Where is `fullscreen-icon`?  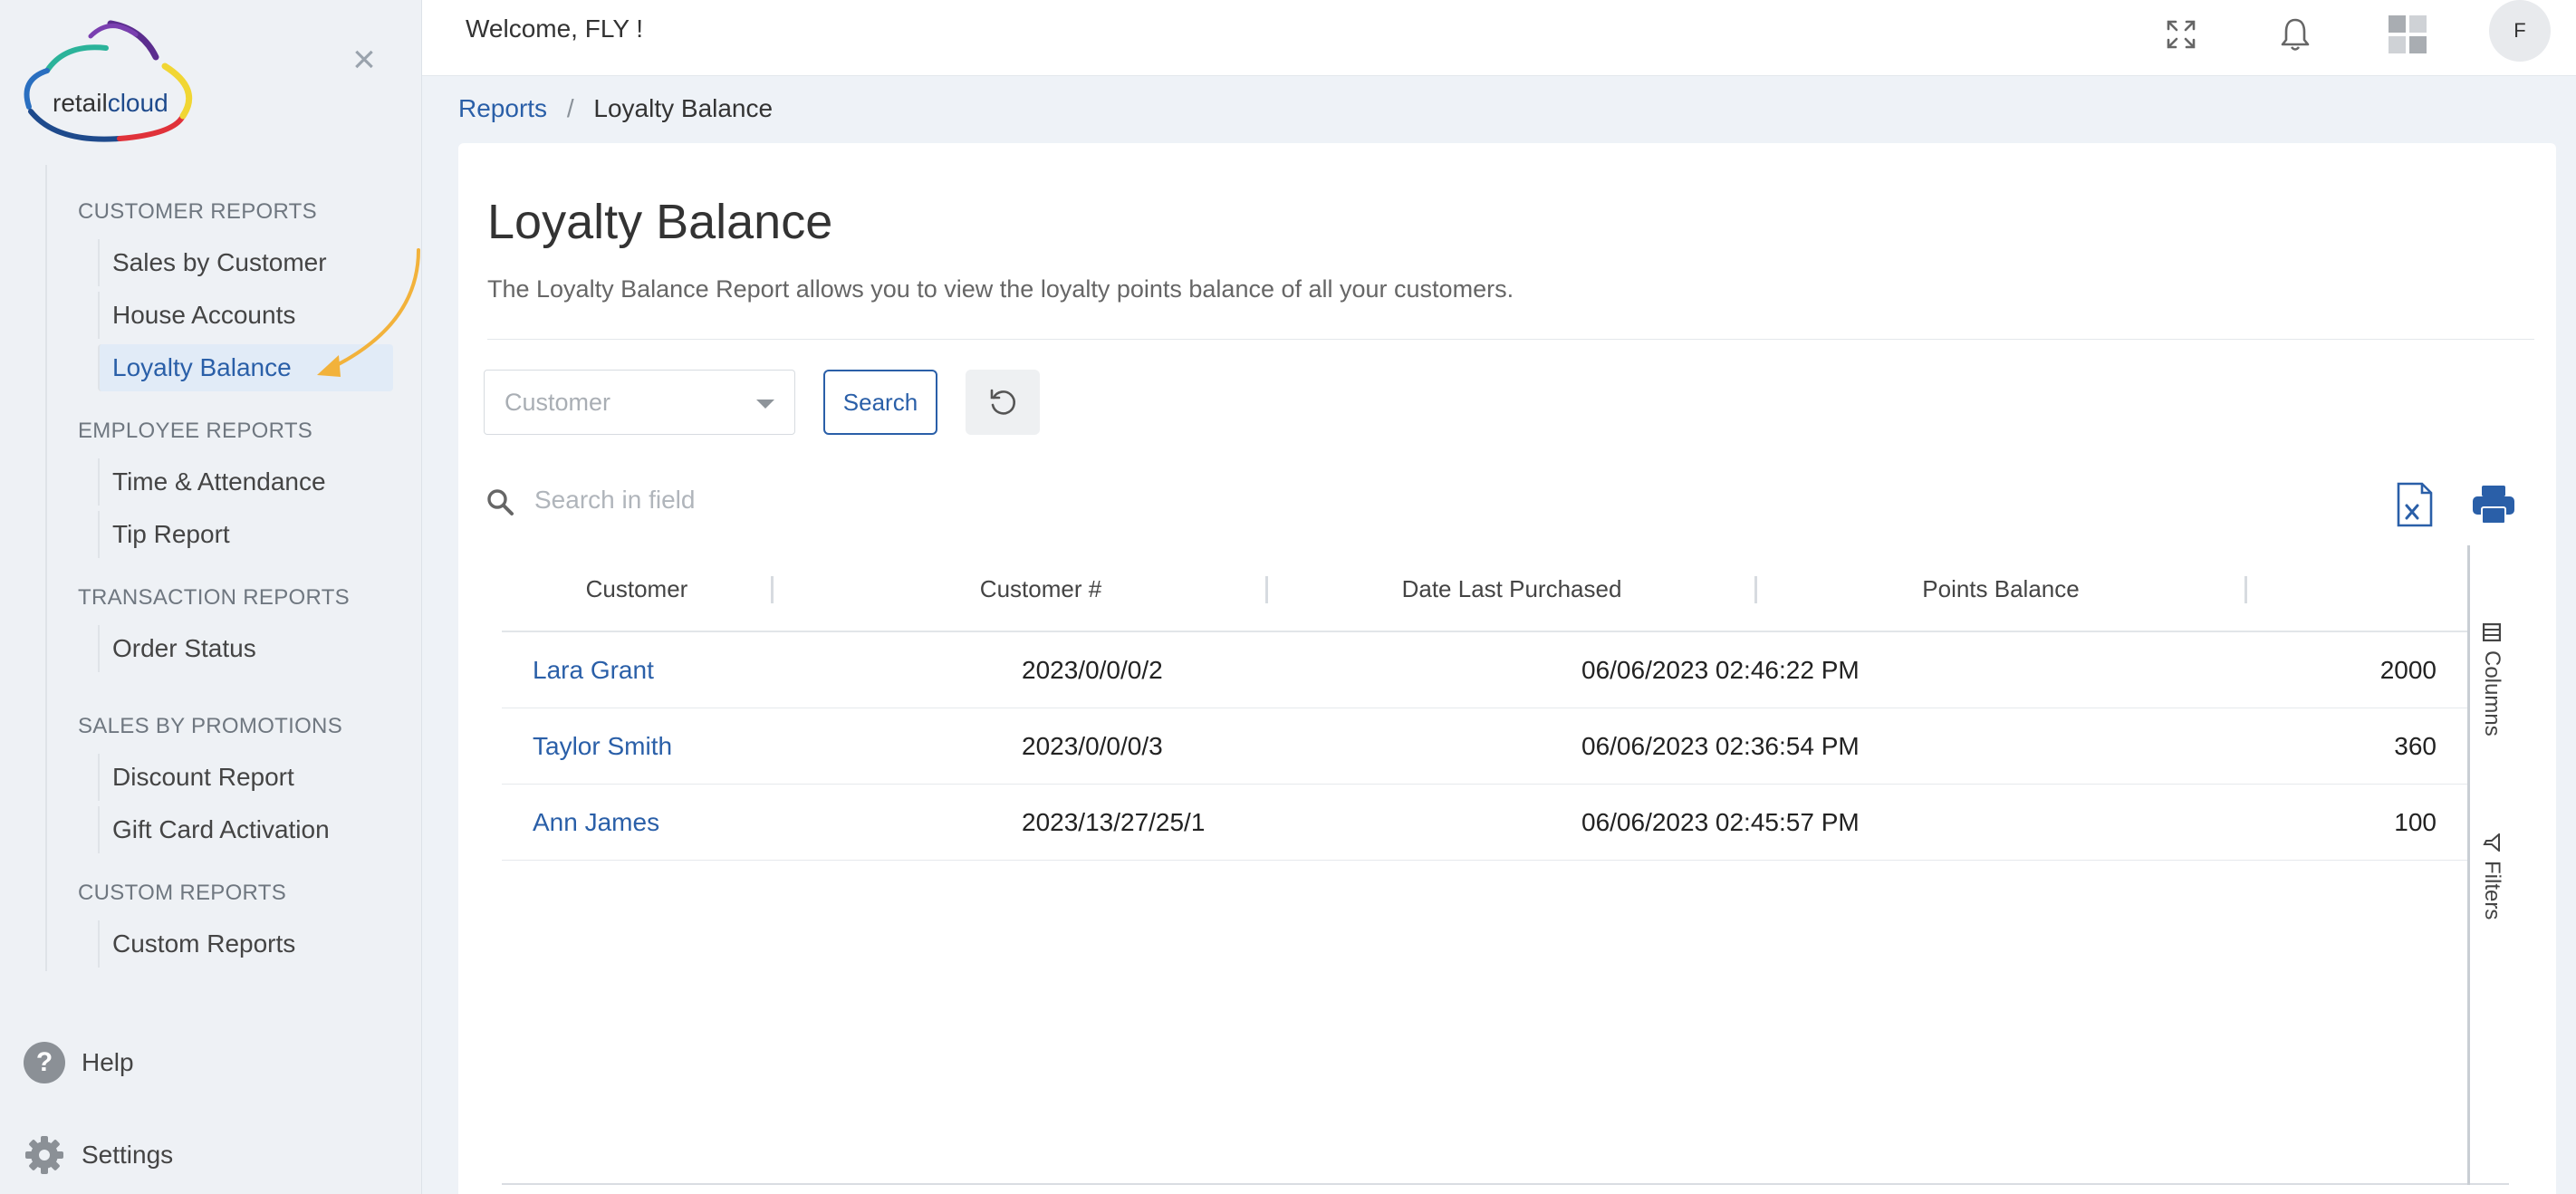
fullscreen-icon is located at coordinates (2181, 34).